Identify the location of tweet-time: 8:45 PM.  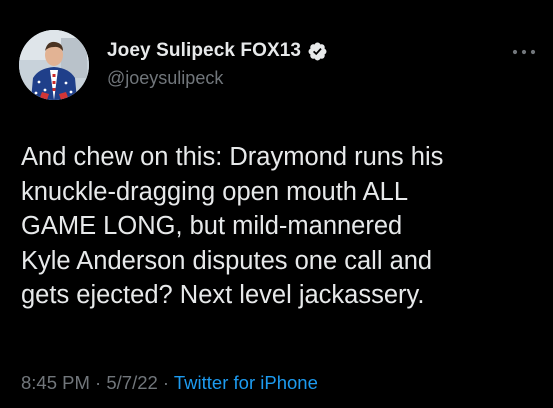
(55, 382).